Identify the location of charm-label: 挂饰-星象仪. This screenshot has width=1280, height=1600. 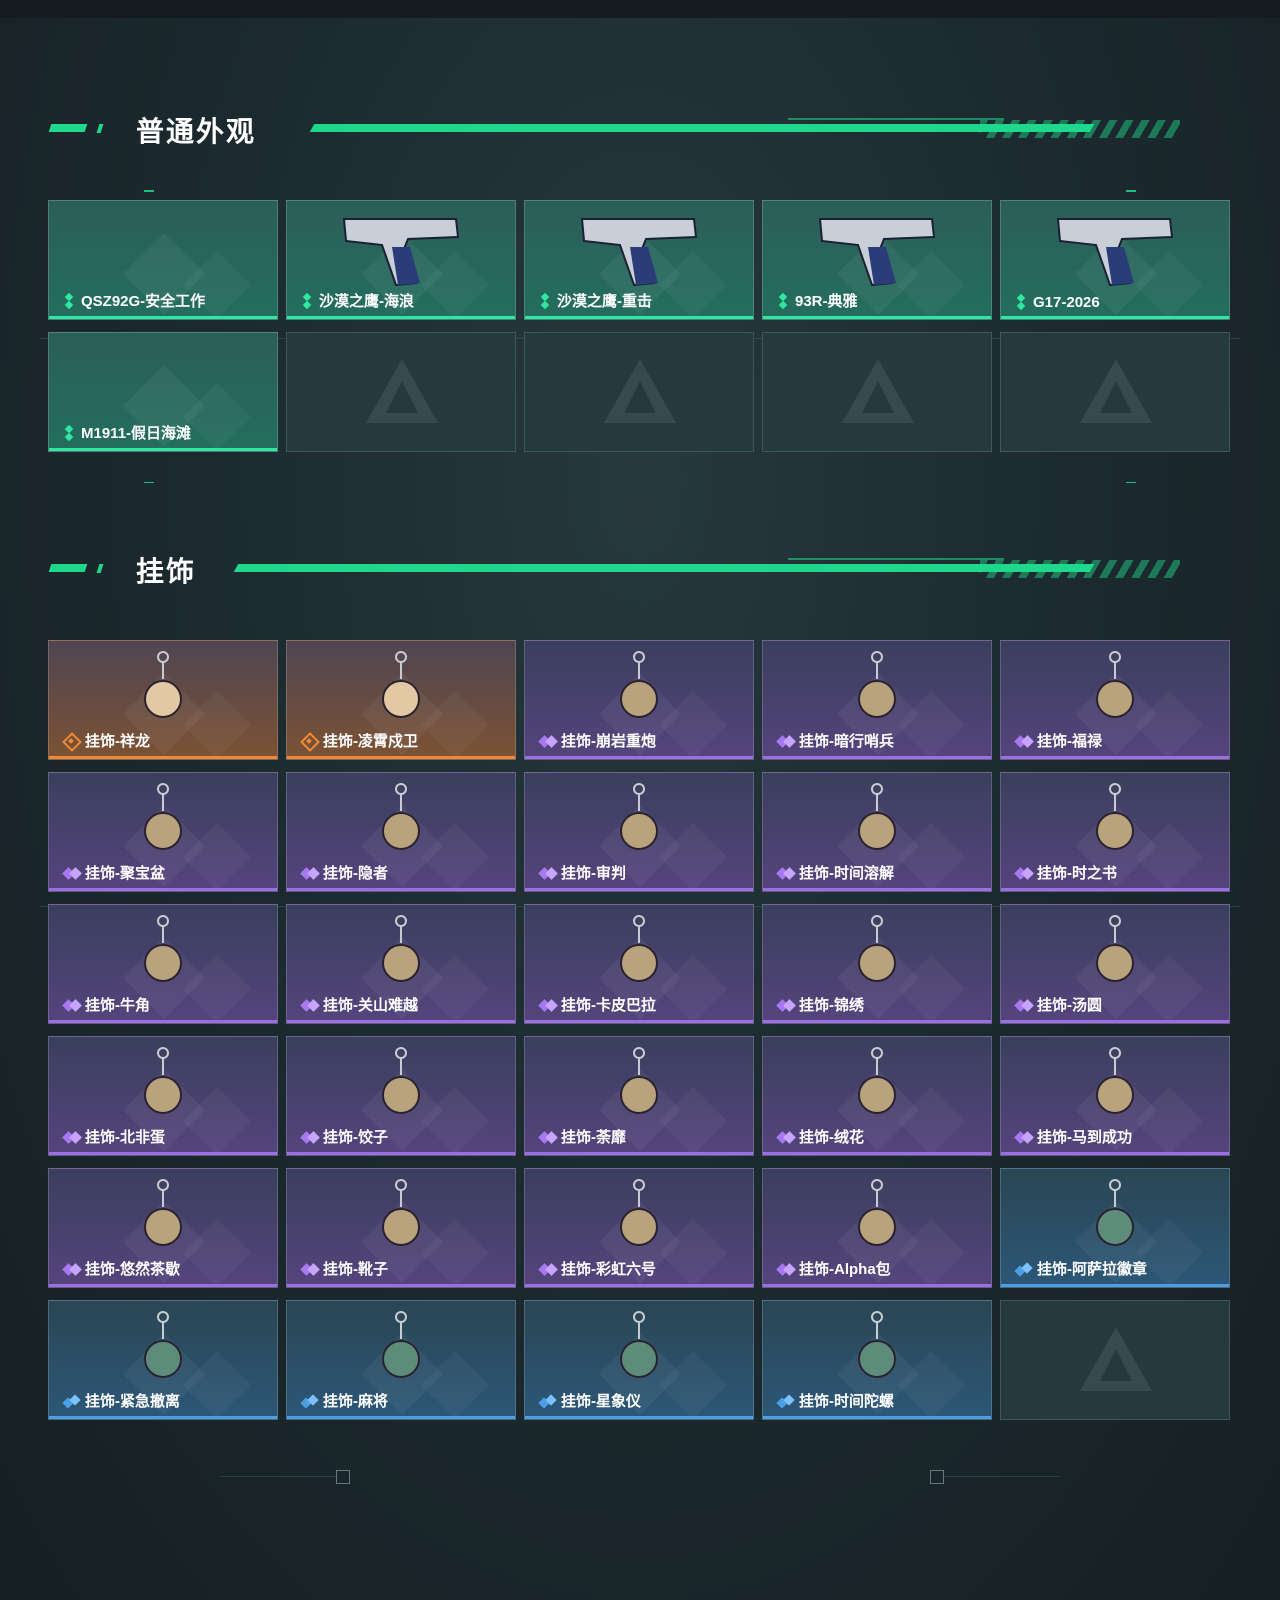
(590, 1400).